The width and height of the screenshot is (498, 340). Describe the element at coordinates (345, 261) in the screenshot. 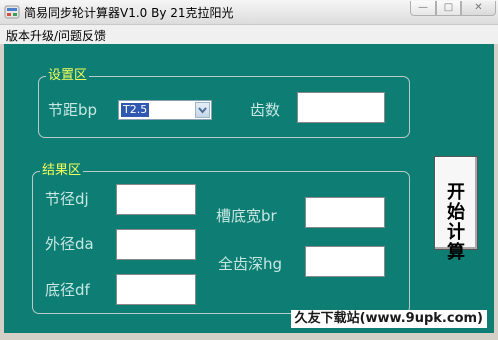

I see `tooth-depth-output` at that location.